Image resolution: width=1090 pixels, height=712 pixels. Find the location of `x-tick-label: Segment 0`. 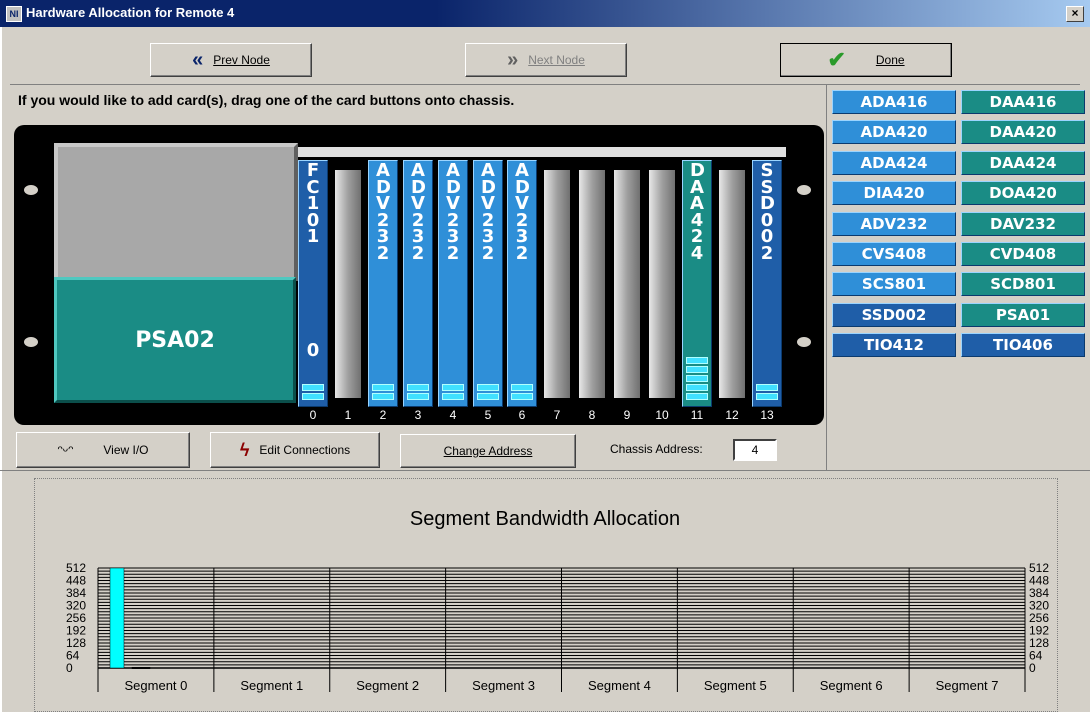

x-tick-label: Segment 0 is located at coordinates (156, 685).